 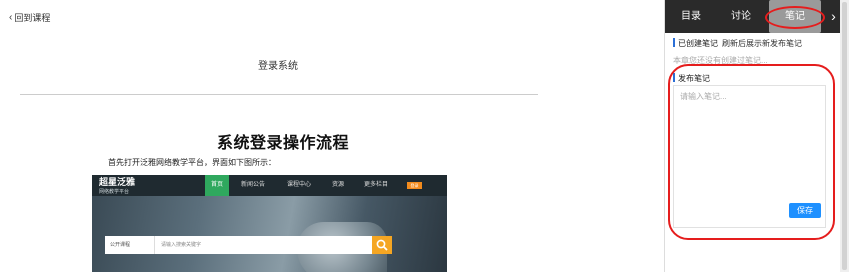 I want to click on screenshot-nav-item: 首页, so click(x=217, y=185).